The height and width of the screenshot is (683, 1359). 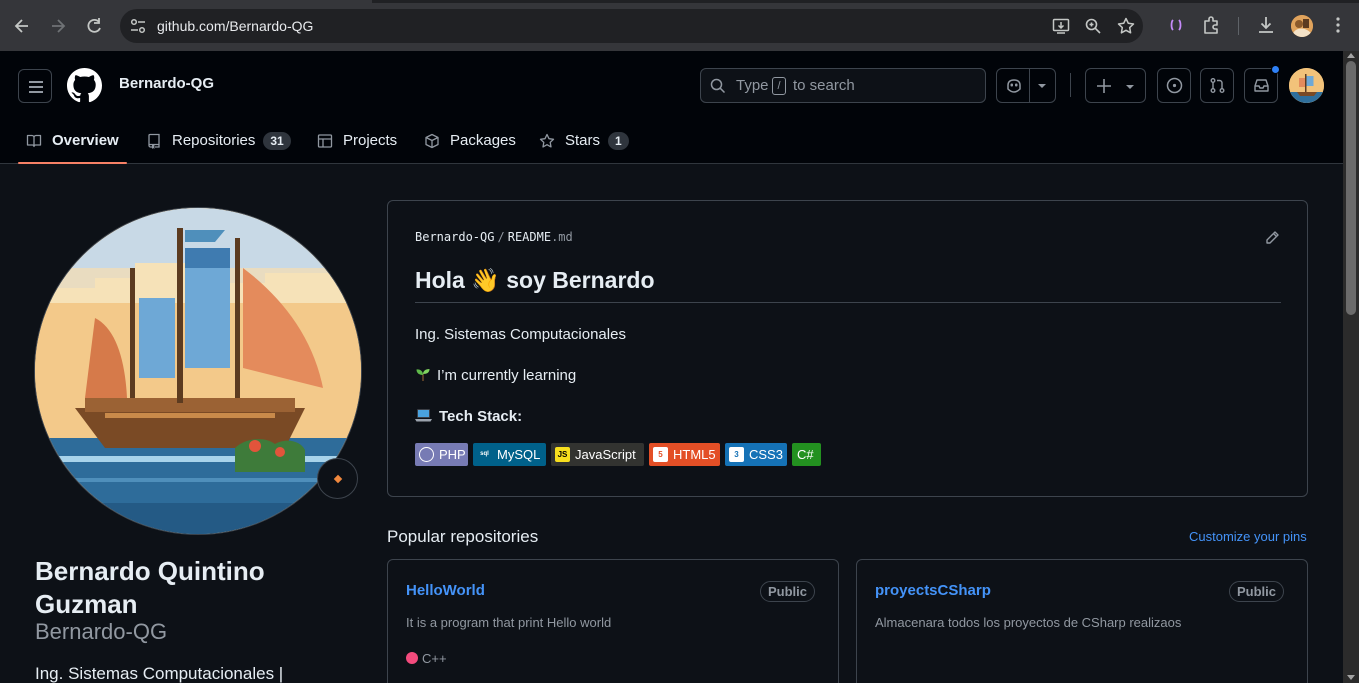 I want to click on profile-bio: Ing. Sistemas Computacionales |, so click(x=159, y=673).